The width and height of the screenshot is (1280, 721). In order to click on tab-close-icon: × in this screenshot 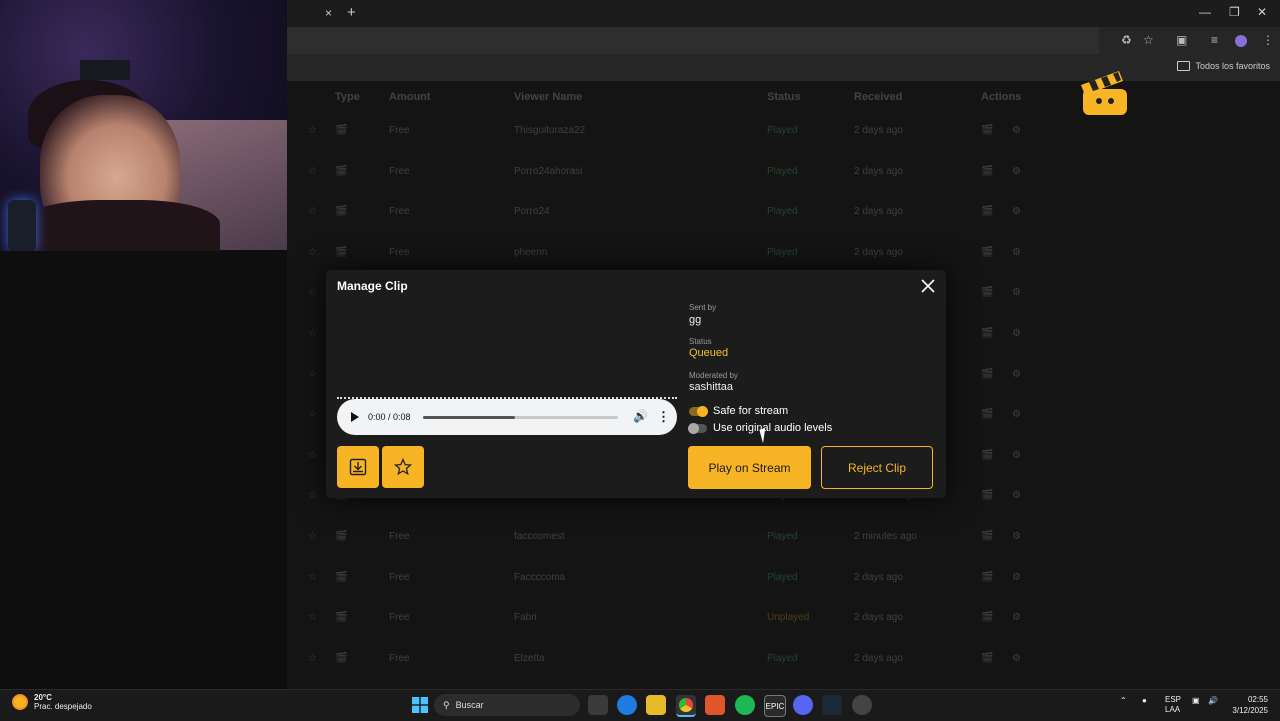, I will do `click(328, 13)`.